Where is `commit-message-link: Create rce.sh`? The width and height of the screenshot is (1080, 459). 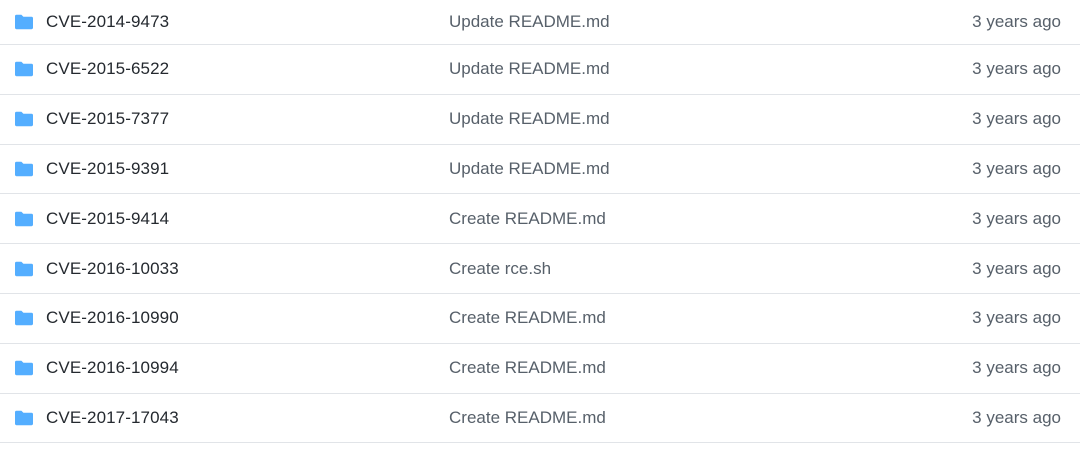
commit-message-link: Create rce.sh is located at coordinates (500, 269).